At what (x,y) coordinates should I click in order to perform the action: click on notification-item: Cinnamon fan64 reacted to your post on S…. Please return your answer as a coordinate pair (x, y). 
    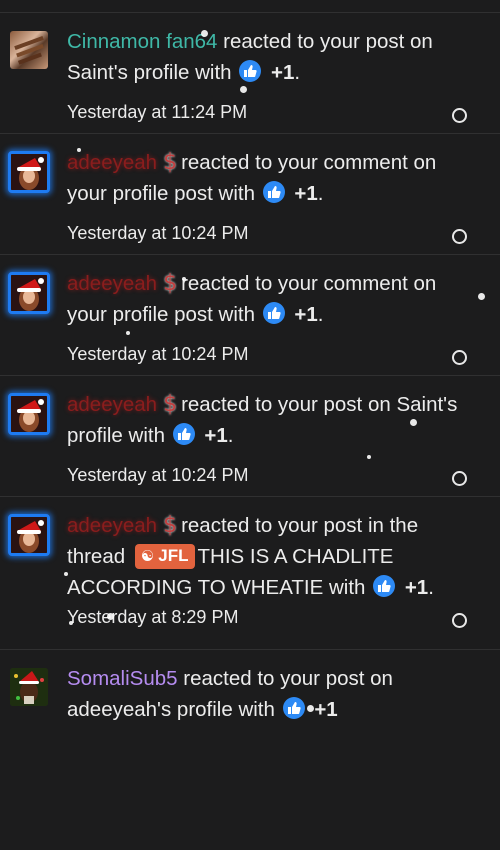
    Looking at the image, I should click on (250, 73).